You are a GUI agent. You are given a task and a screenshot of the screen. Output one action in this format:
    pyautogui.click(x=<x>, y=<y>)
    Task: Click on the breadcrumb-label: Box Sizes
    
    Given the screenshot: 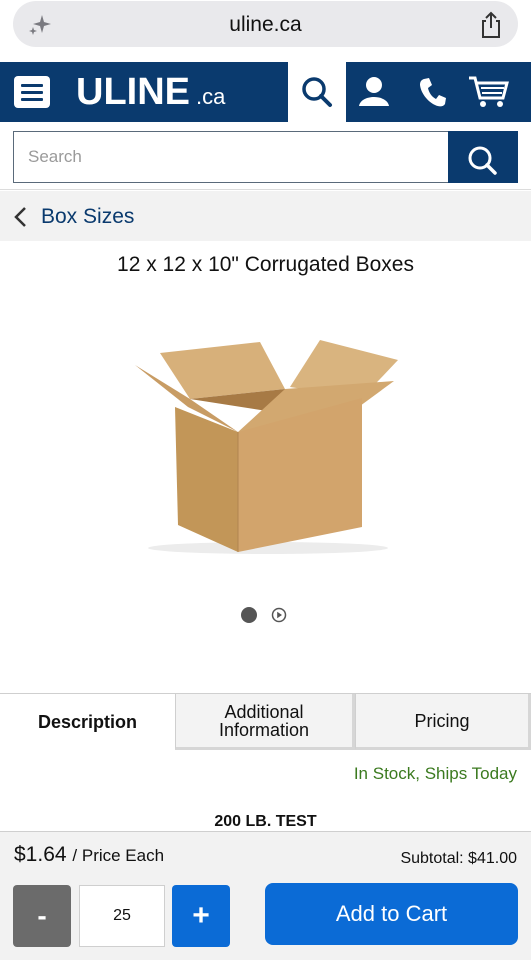 What is the action you would take?
    pyautogui.click(x=87, y=217)
    